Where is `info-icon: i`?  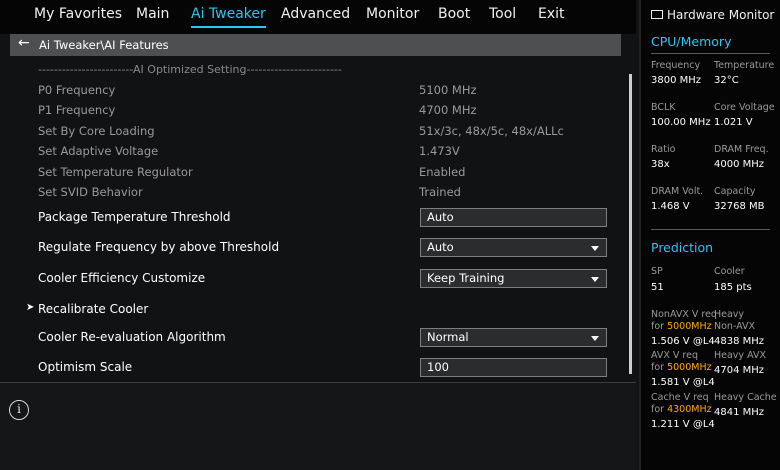
info-icon: i is located at coordinates (19, 410).